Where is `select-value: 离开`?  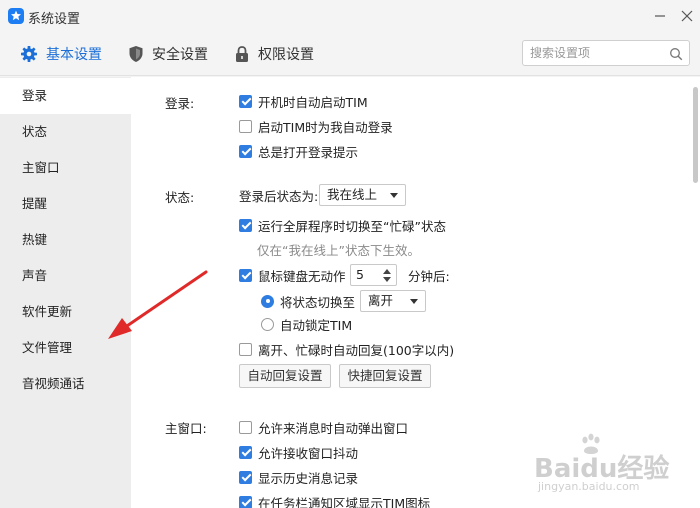 select-value: 离开 is located at coordinates (381, 300).